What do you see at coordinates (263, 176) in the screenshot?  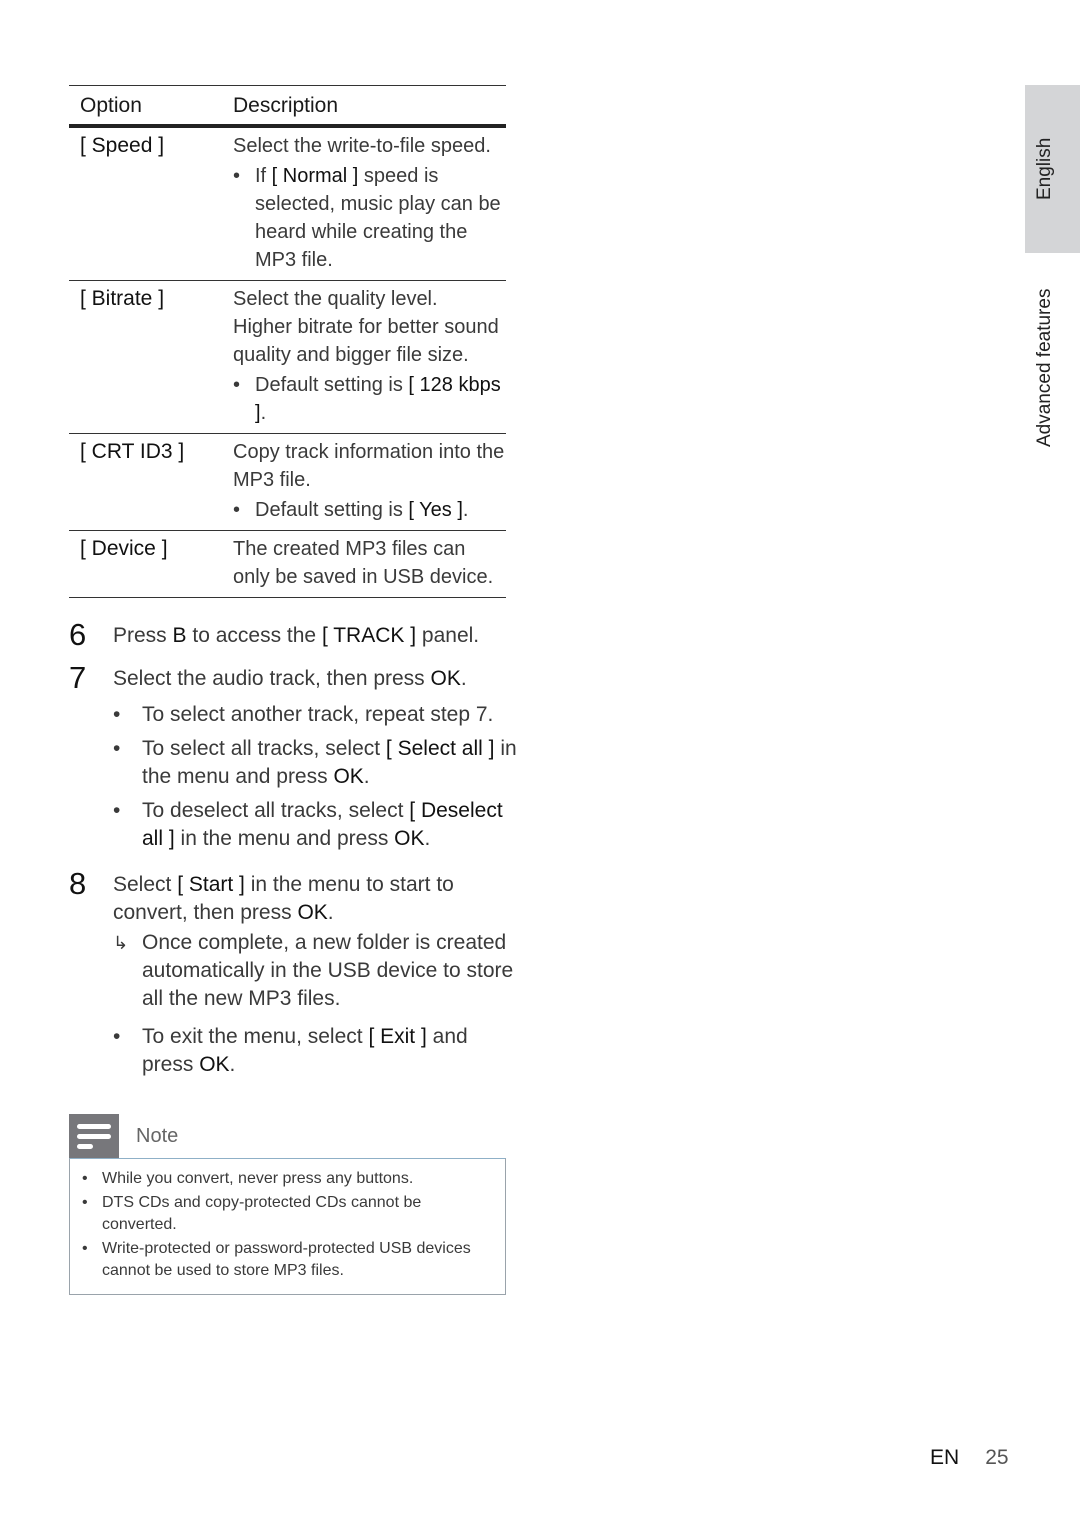 I see `bullet-text: If` at bounding box center [263, 176].